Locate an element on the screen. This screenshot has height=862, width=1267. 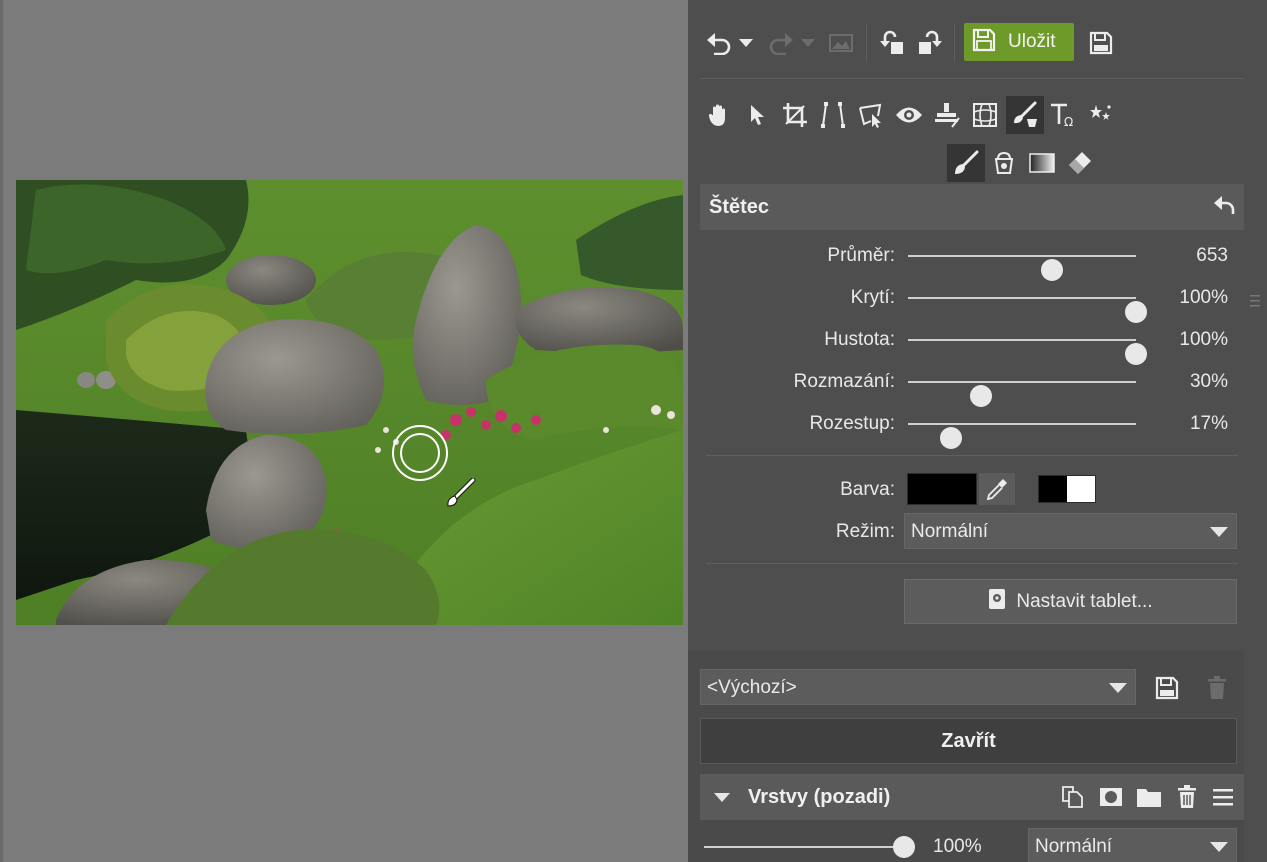
slider-row-spacing: Rozestup: 17% is located at coordinates (972, 429).